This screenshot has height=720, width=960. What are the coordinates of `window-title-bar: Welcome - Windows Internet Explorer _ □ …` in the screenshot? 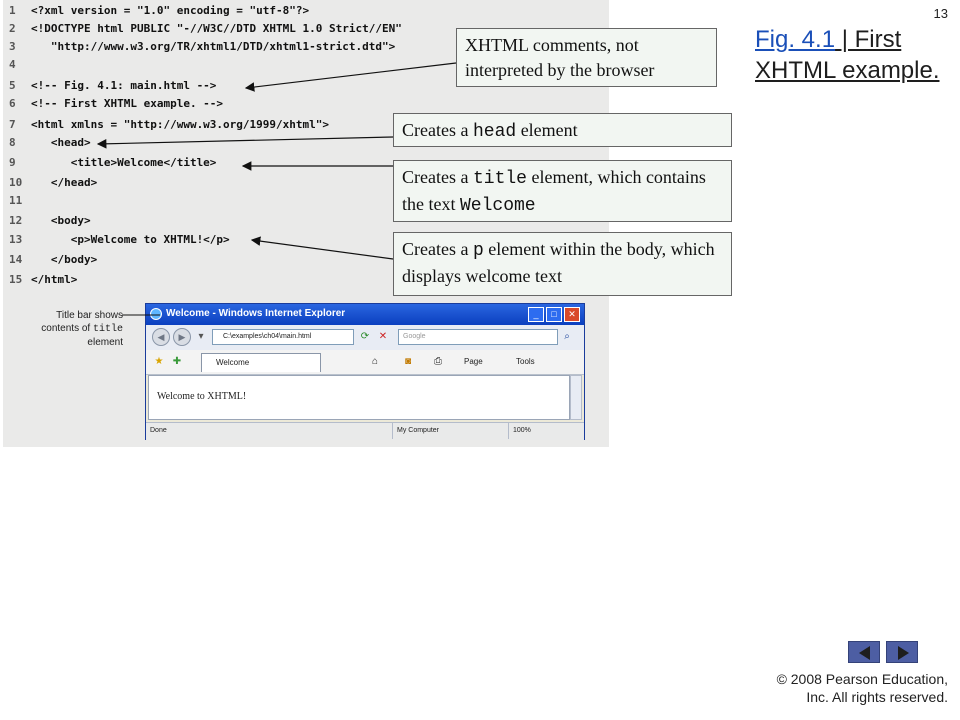 It's located at (365, 314).